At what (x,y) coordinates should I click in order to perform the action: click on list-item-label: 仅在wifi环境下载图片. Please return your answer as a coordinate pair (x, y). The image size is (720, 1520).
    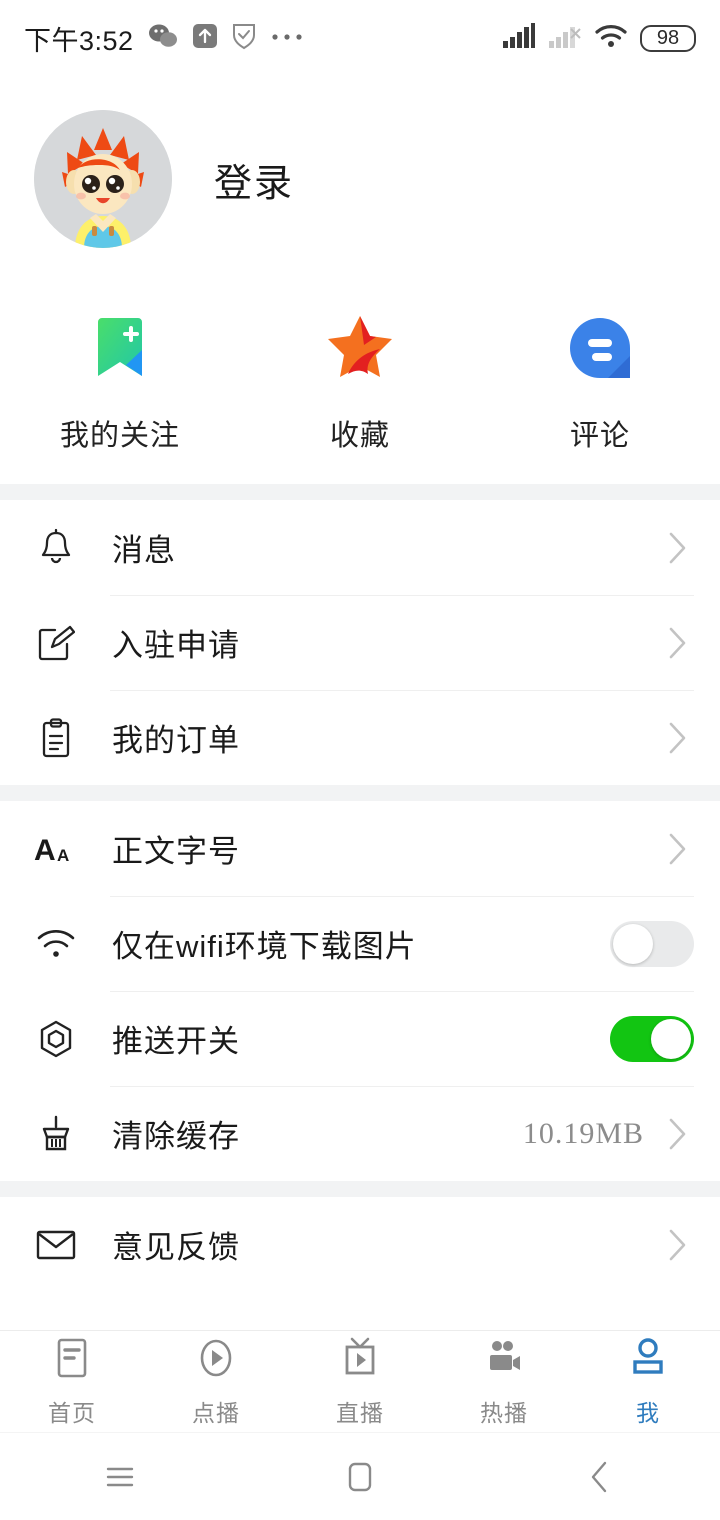
    Looking at the image, I should click on (264, 946).